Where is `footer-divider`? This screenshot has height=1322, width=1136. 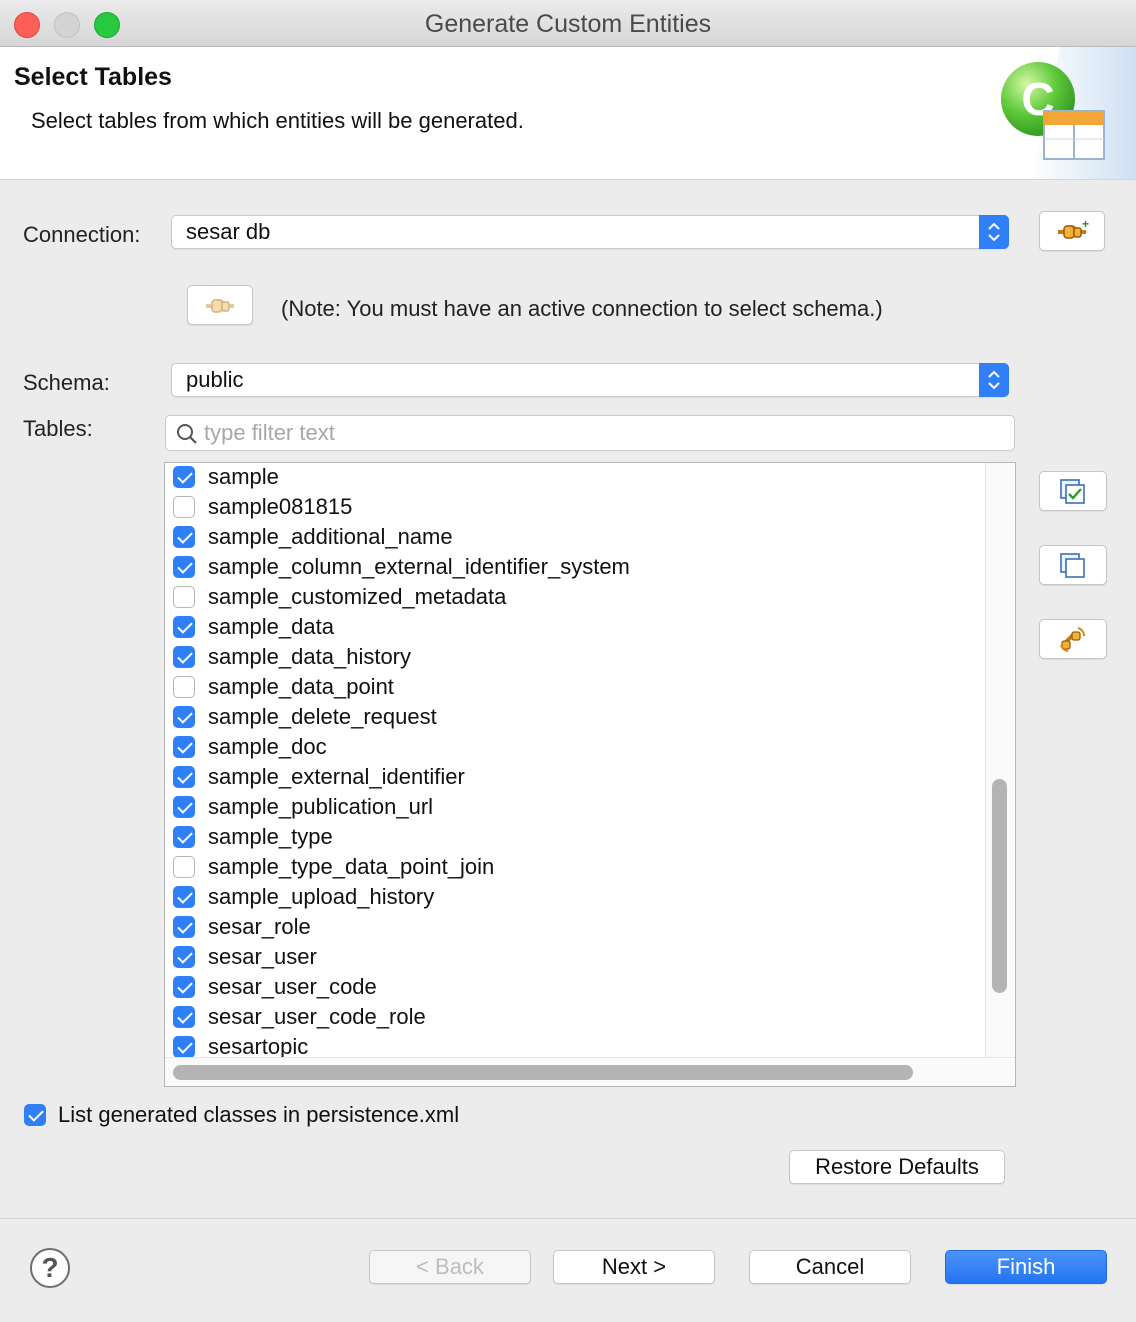
footer-divider is located at coordinates (568, 1218).